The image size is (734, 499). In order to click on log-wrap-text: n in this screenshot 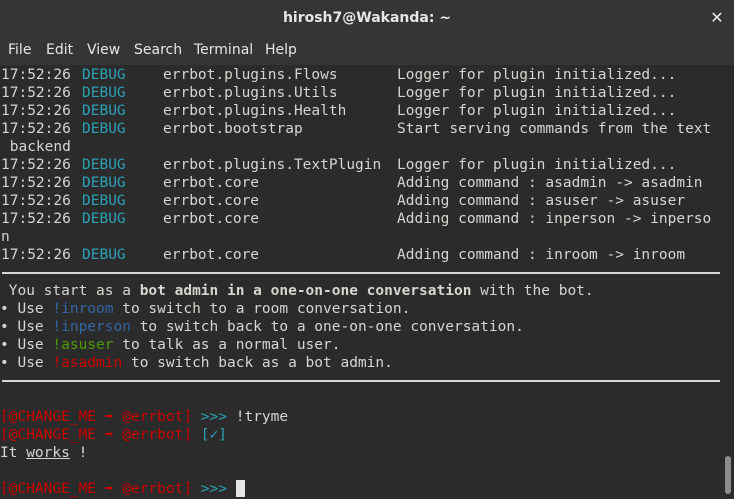, I will do `click(5, 237)`.